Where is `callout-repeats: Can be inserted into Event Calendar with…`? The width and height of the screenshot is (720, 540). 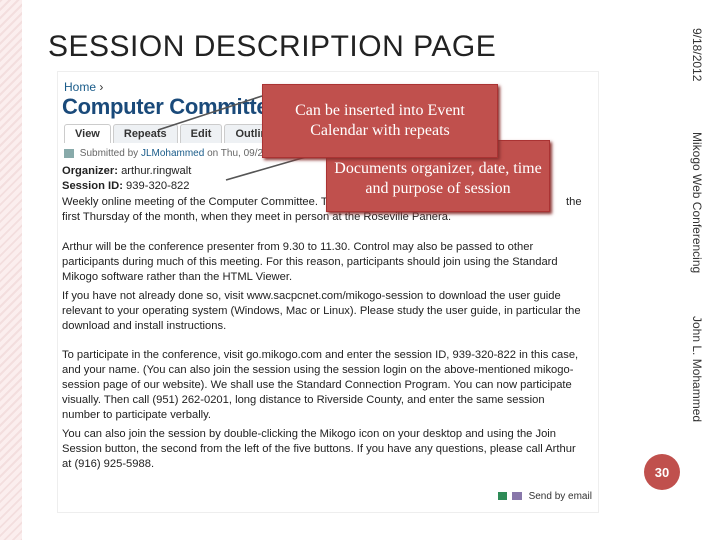
callout-repeats: Can be inserted into Event Calendar with… is located at coordinates (380, 121).